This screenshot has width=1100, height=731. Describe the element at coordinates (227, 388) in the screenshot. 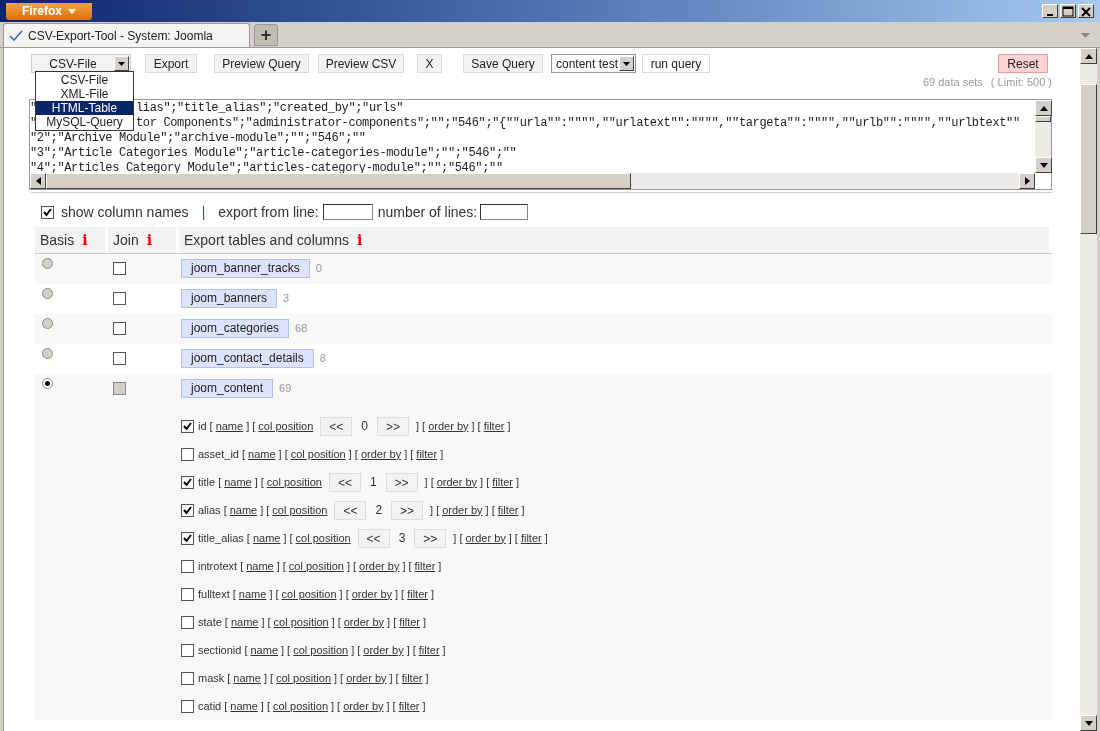

I see `table-name-tag: joom_content` at that location.